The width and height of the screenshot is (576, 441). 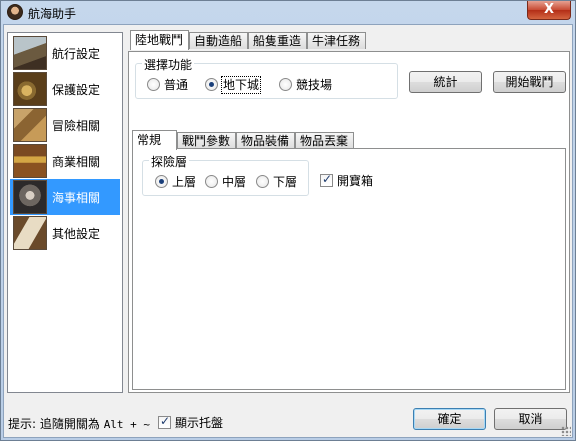 I want to click on radio-label: 中層, so click(x=234, y=182).